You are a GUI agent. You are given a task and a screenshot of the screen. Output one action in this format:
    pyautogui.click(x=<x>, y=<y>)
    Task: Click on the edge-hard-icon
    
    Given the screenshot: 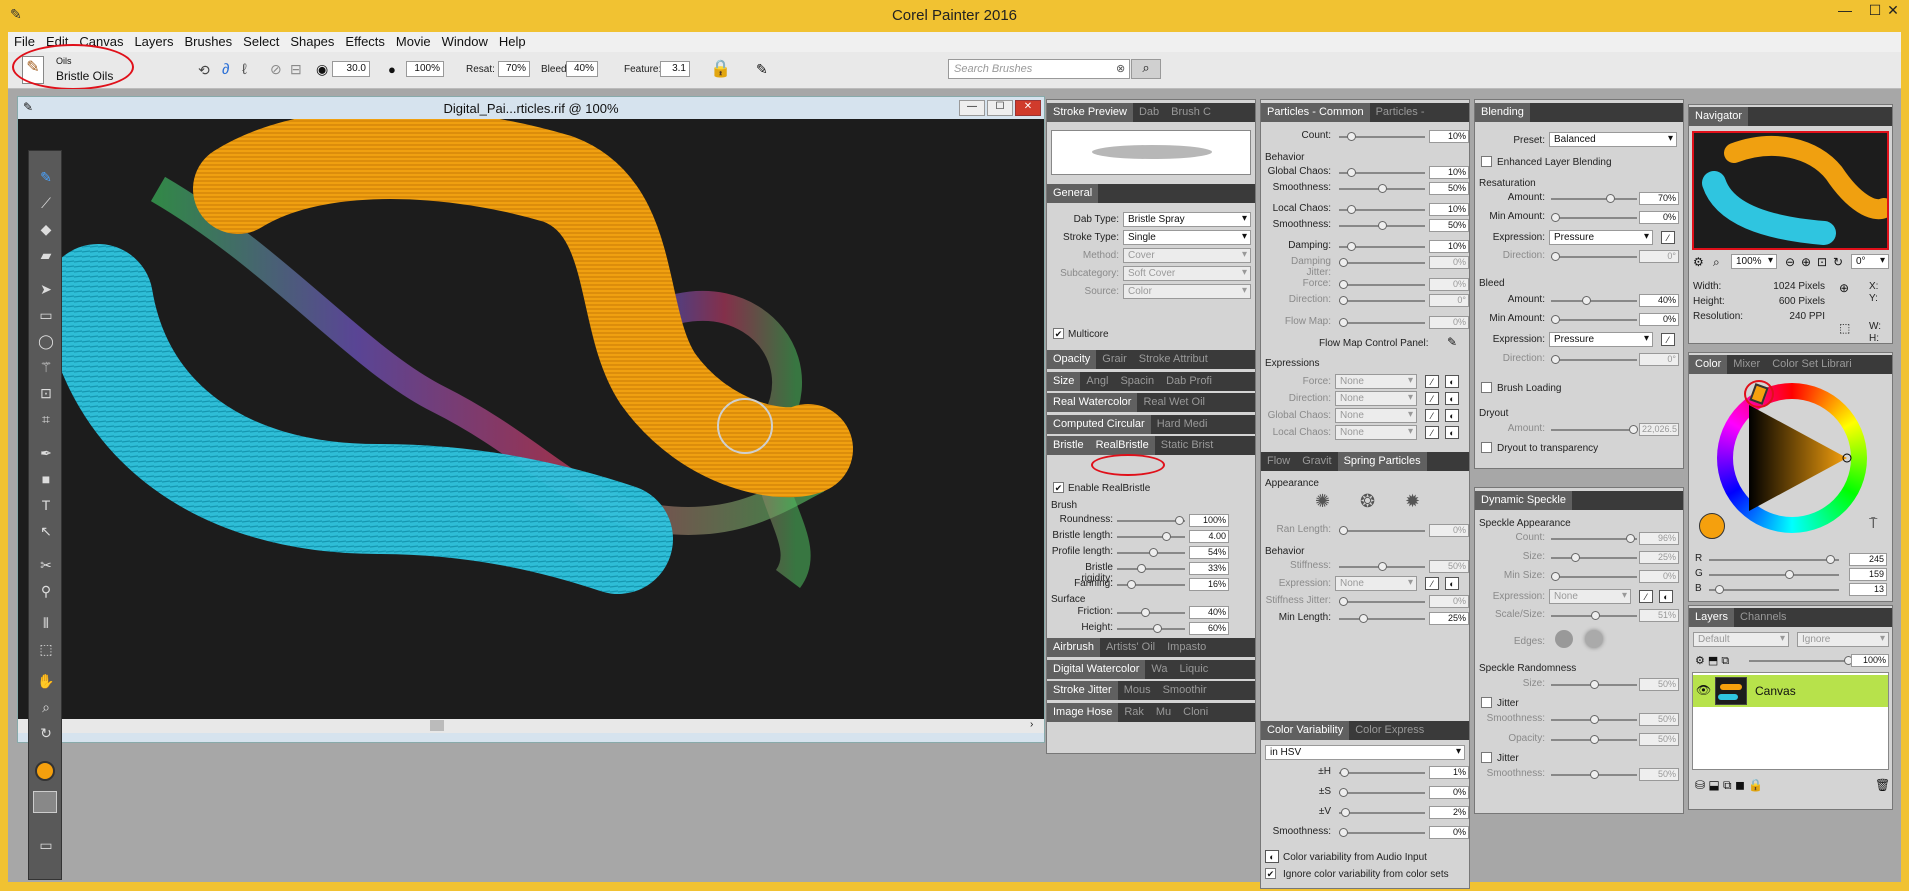 What is the action you would take?
    pyautogui.click(x=1564, y=639)
    